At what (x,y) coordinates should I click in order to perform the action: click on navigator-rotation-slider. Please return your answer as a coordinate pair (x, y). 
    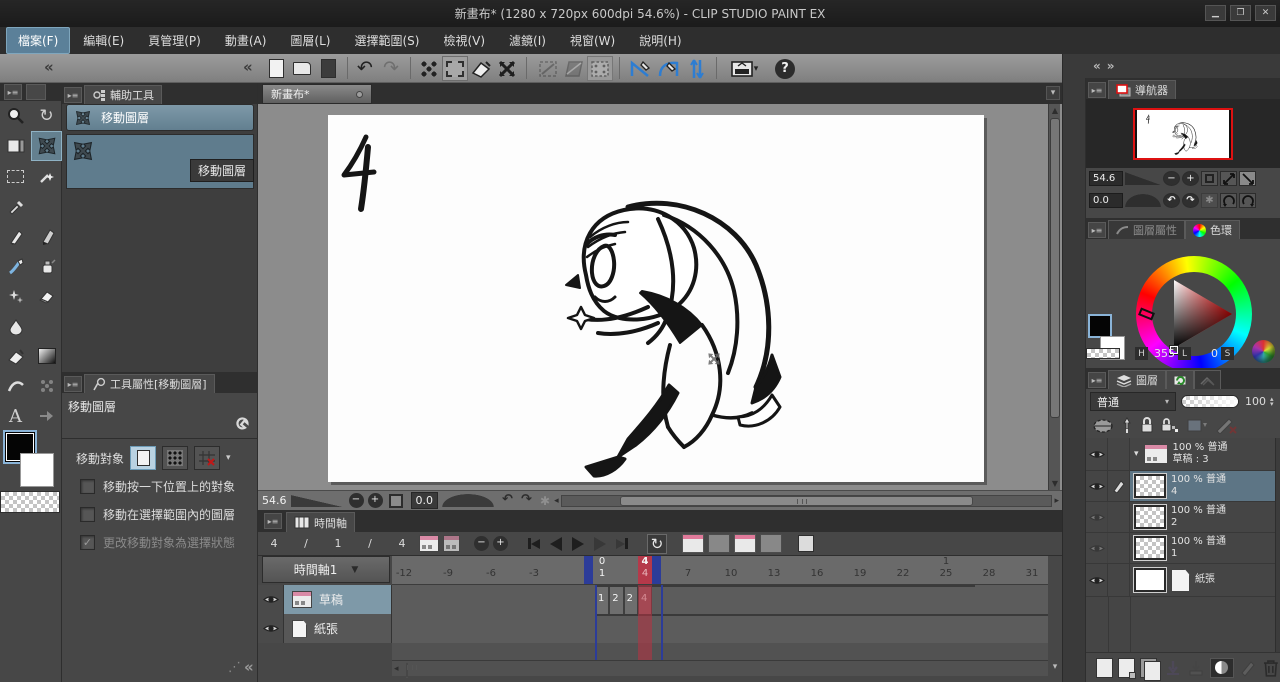
    Looking at the image, I should click on (1143, 200).